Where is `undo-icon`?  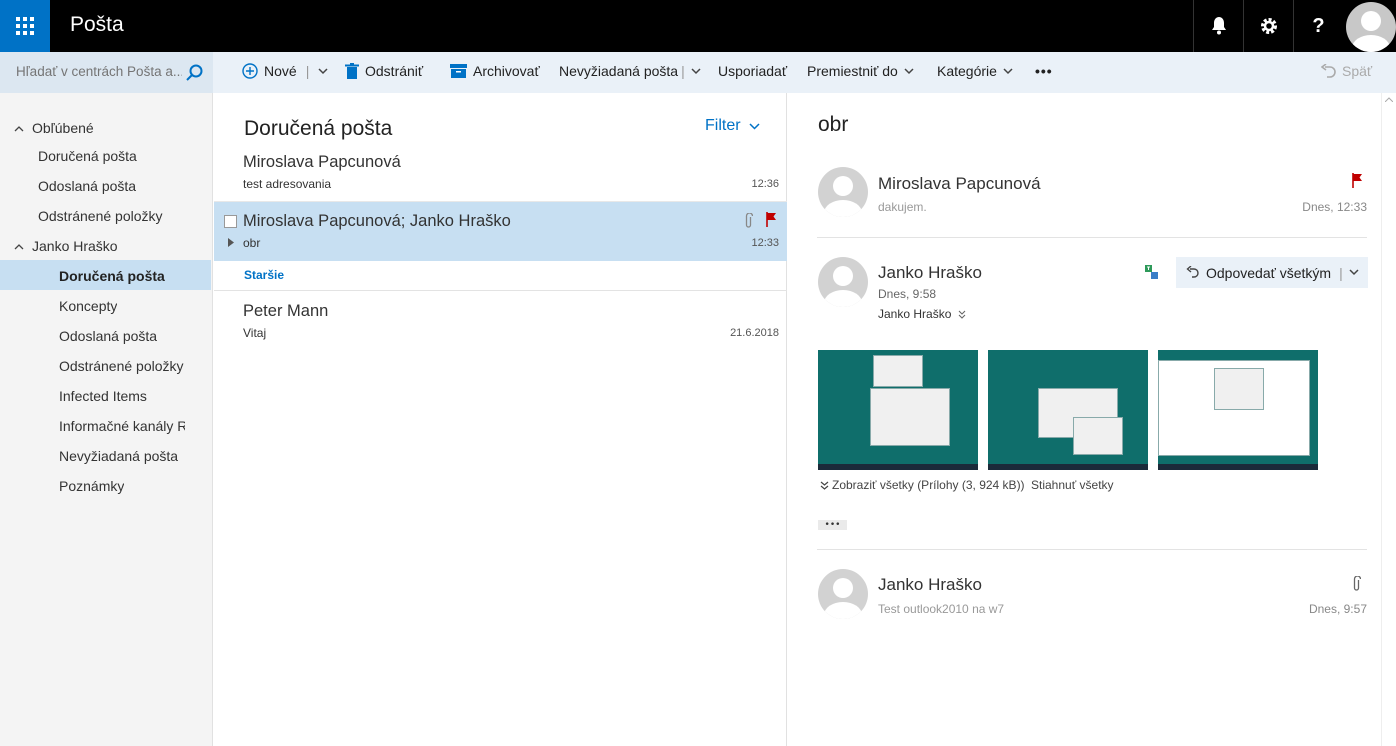 undo-icon is located at coordinates (1328, 71).